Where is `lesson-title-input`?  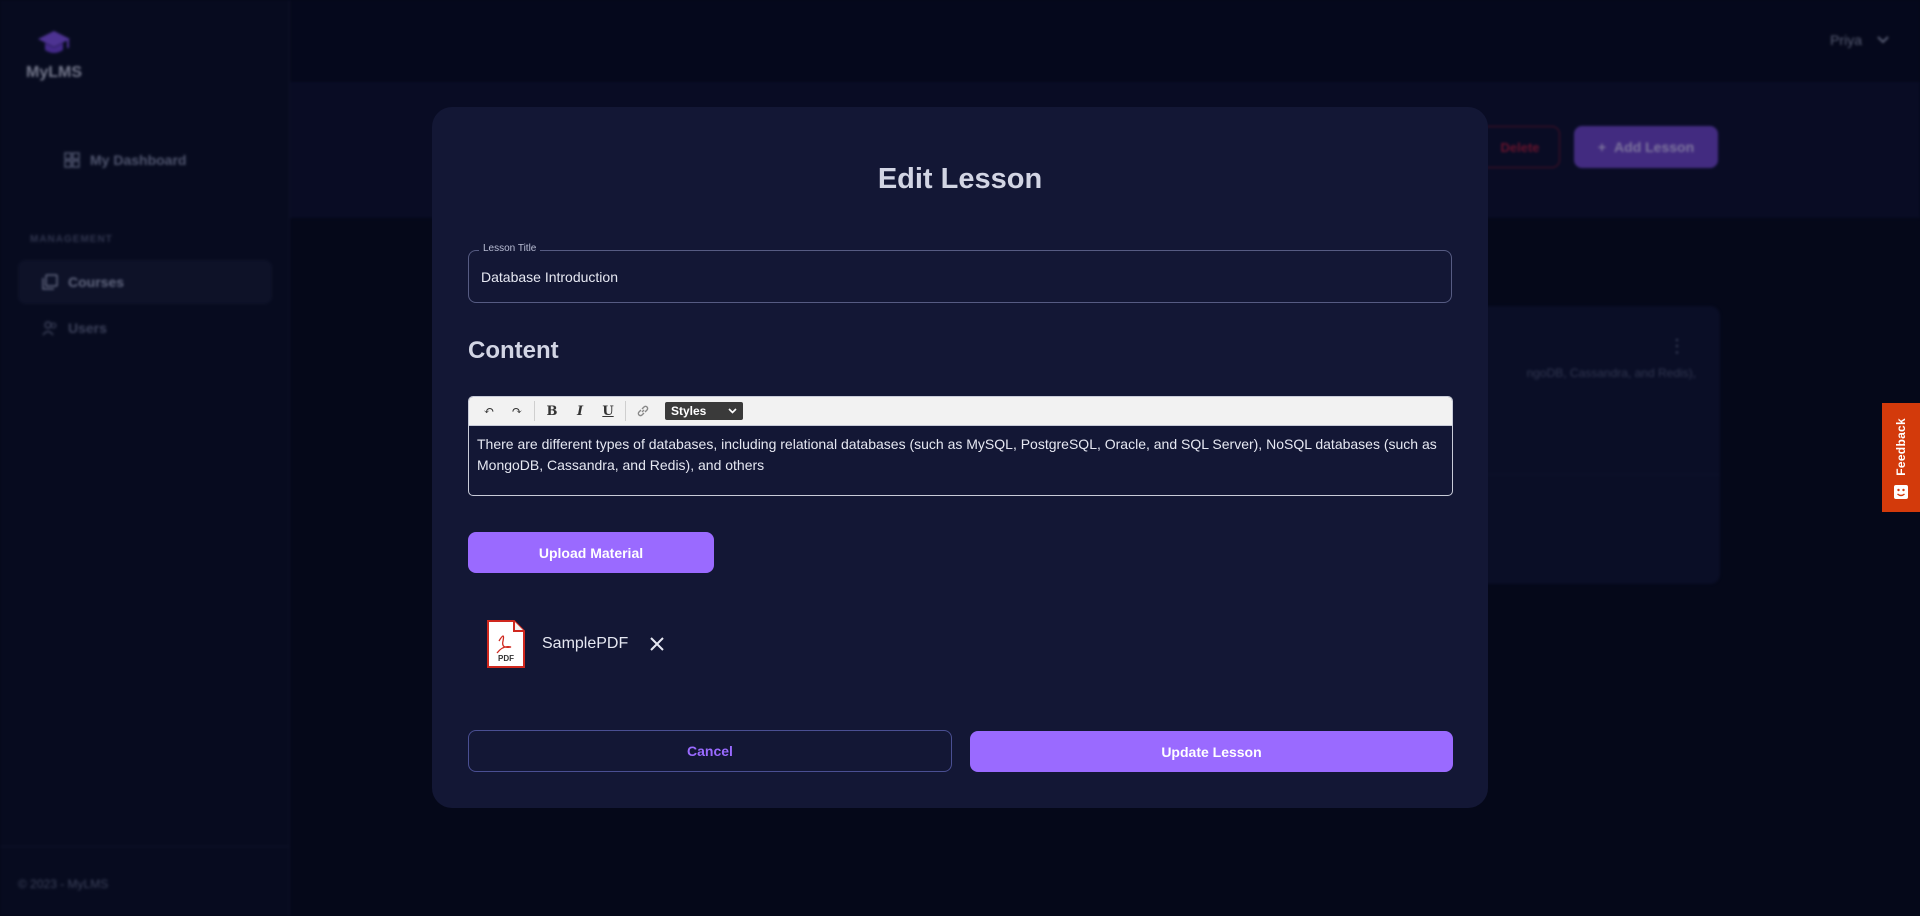 lesson-title-input is located at coordinates (961, 276).